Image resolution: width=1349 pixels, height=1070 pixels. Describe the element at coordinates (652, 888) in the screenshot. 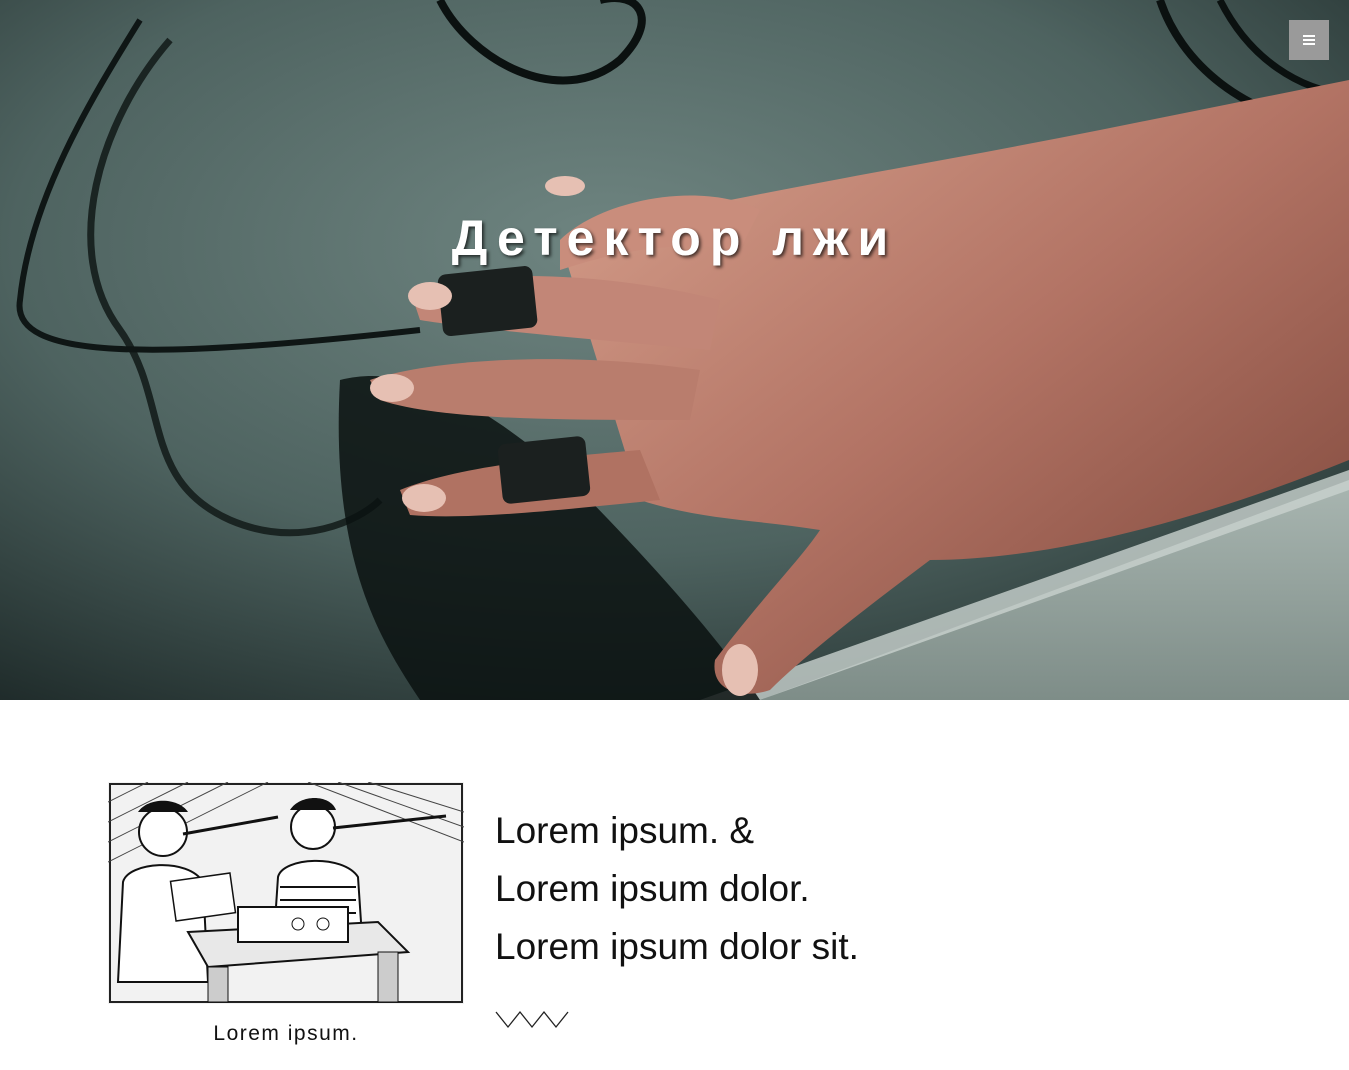

I see `text-line: Lorem ipsum dolor.` at that location.